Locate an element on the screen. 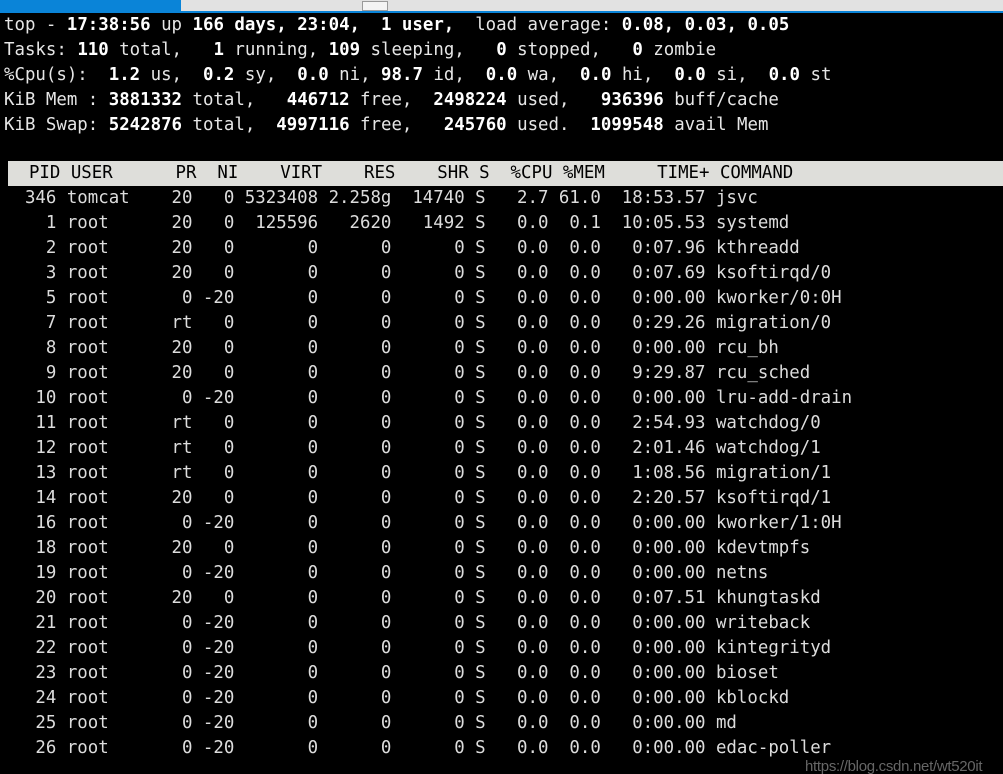  top-program-label: top is located at coordinates (20, 25).